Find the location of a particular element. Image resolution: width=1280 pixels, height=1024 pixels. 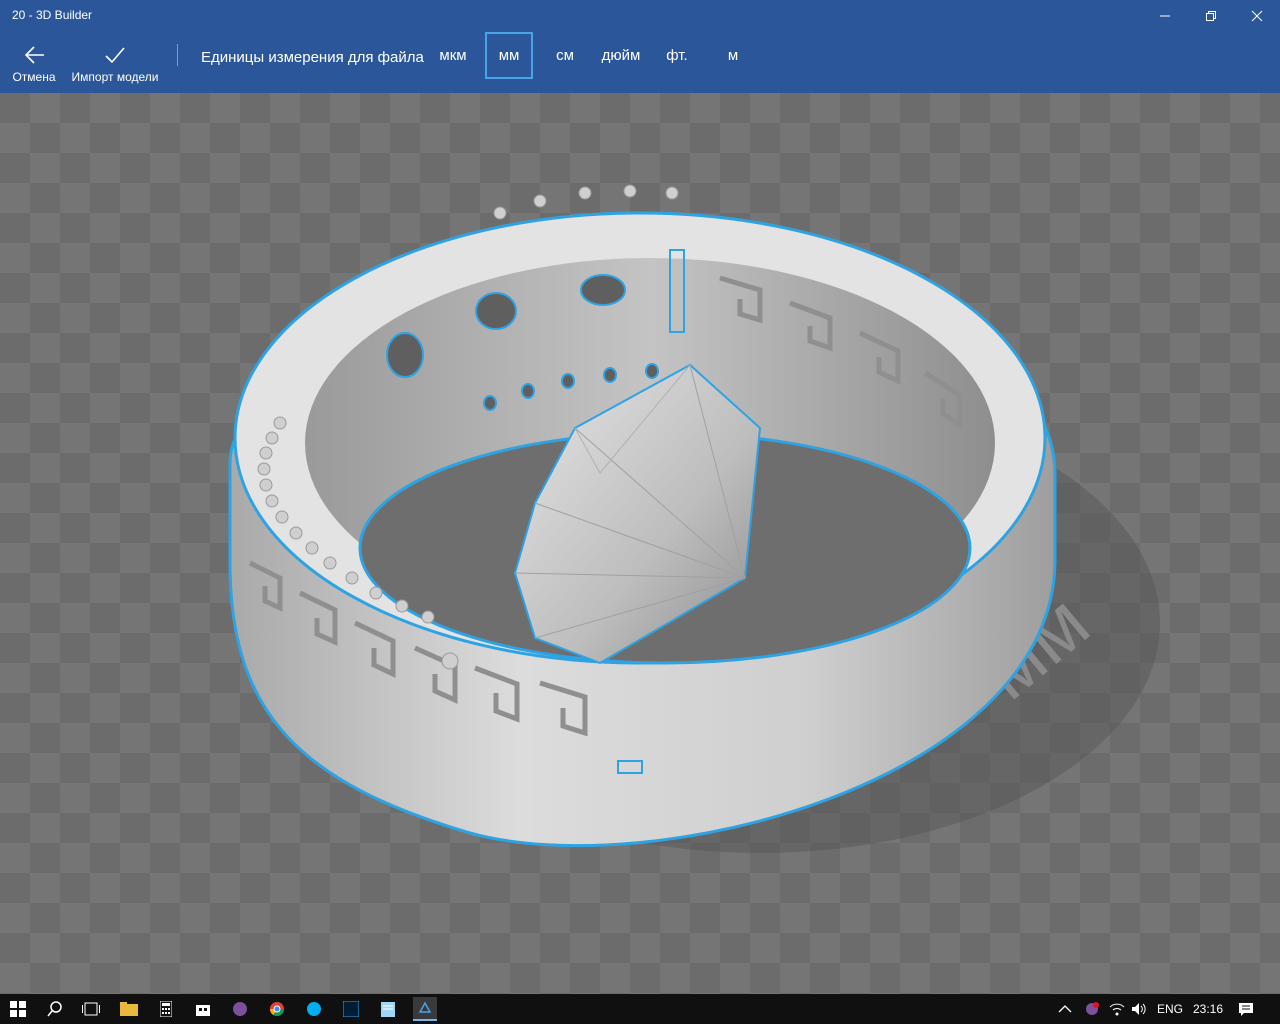

task-view-icon is located at coordinates (91, 1009).